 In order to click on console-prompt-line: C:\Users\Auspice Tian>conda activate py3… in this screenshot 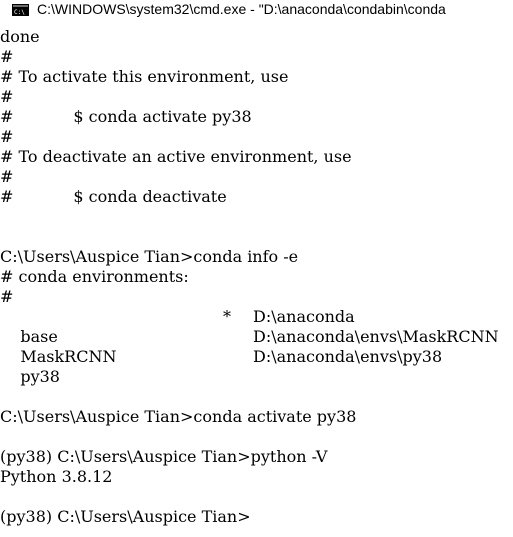, I will do `click(178, 416)`.